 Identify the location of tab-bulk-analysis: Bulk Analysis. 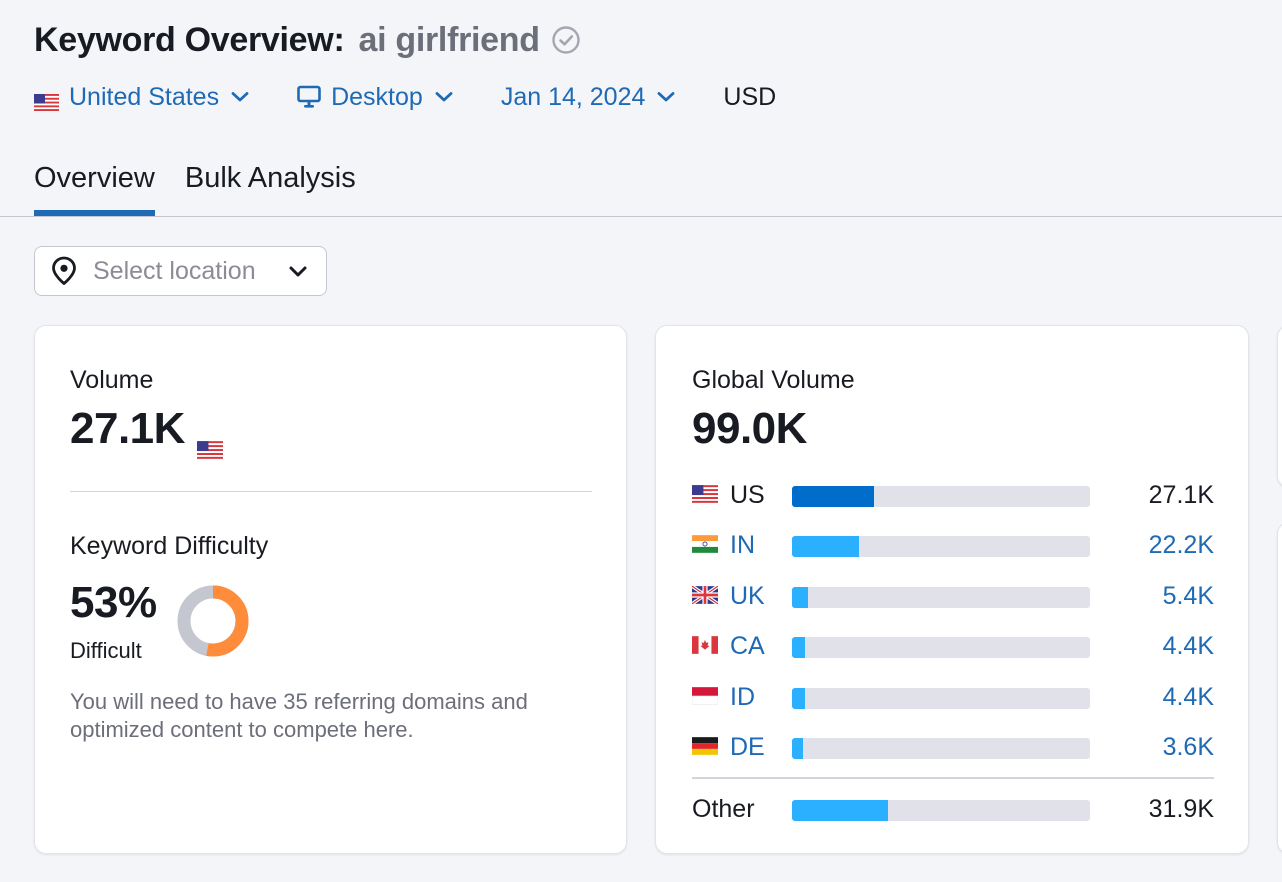
(270, 187).